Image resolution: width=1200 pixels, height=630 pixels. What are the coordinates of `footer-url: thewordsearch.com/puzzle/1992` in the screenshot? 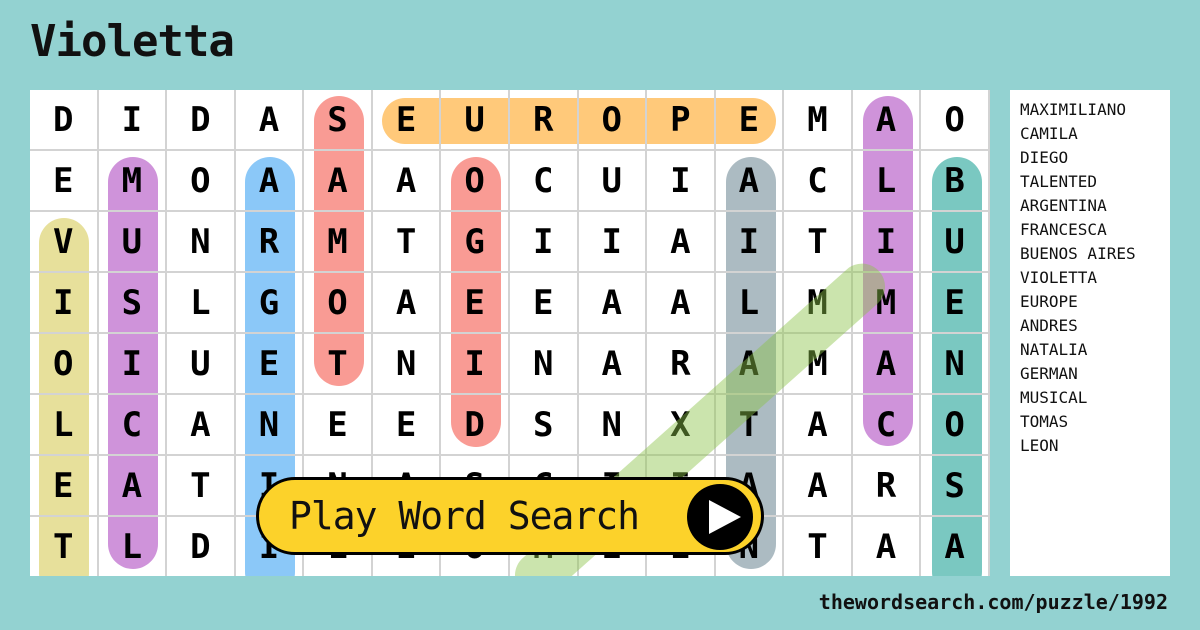 It's located at (993, 602).